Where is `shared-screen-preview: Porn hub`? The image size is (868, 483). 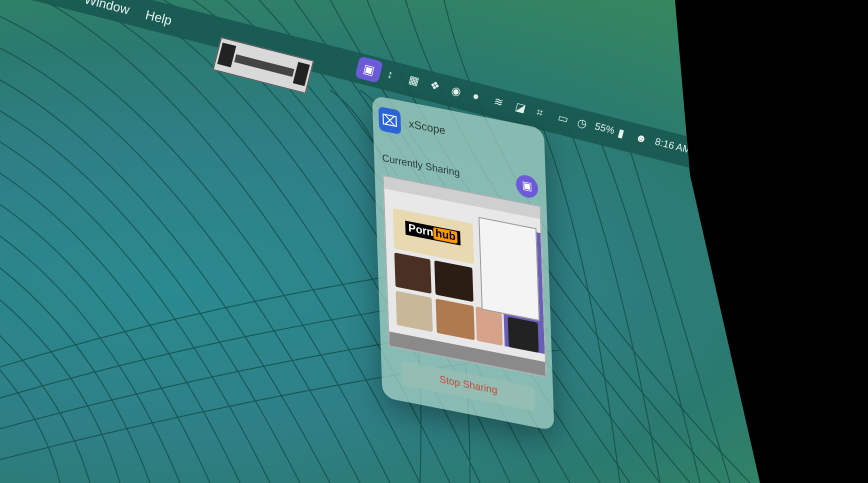
shared-screen-preview: Porn hub is located at coordinates (464, 276).